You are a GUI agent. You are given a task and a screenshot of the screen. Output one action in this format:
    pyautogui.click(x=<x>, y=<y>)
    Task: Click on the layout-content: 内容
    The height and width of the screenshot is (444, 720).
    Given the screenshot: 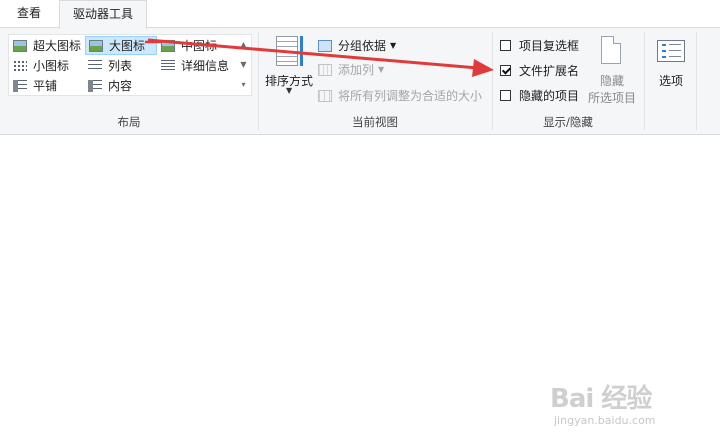 What is the action you would take?
    pyautogui.click(x=110, y=85)
    